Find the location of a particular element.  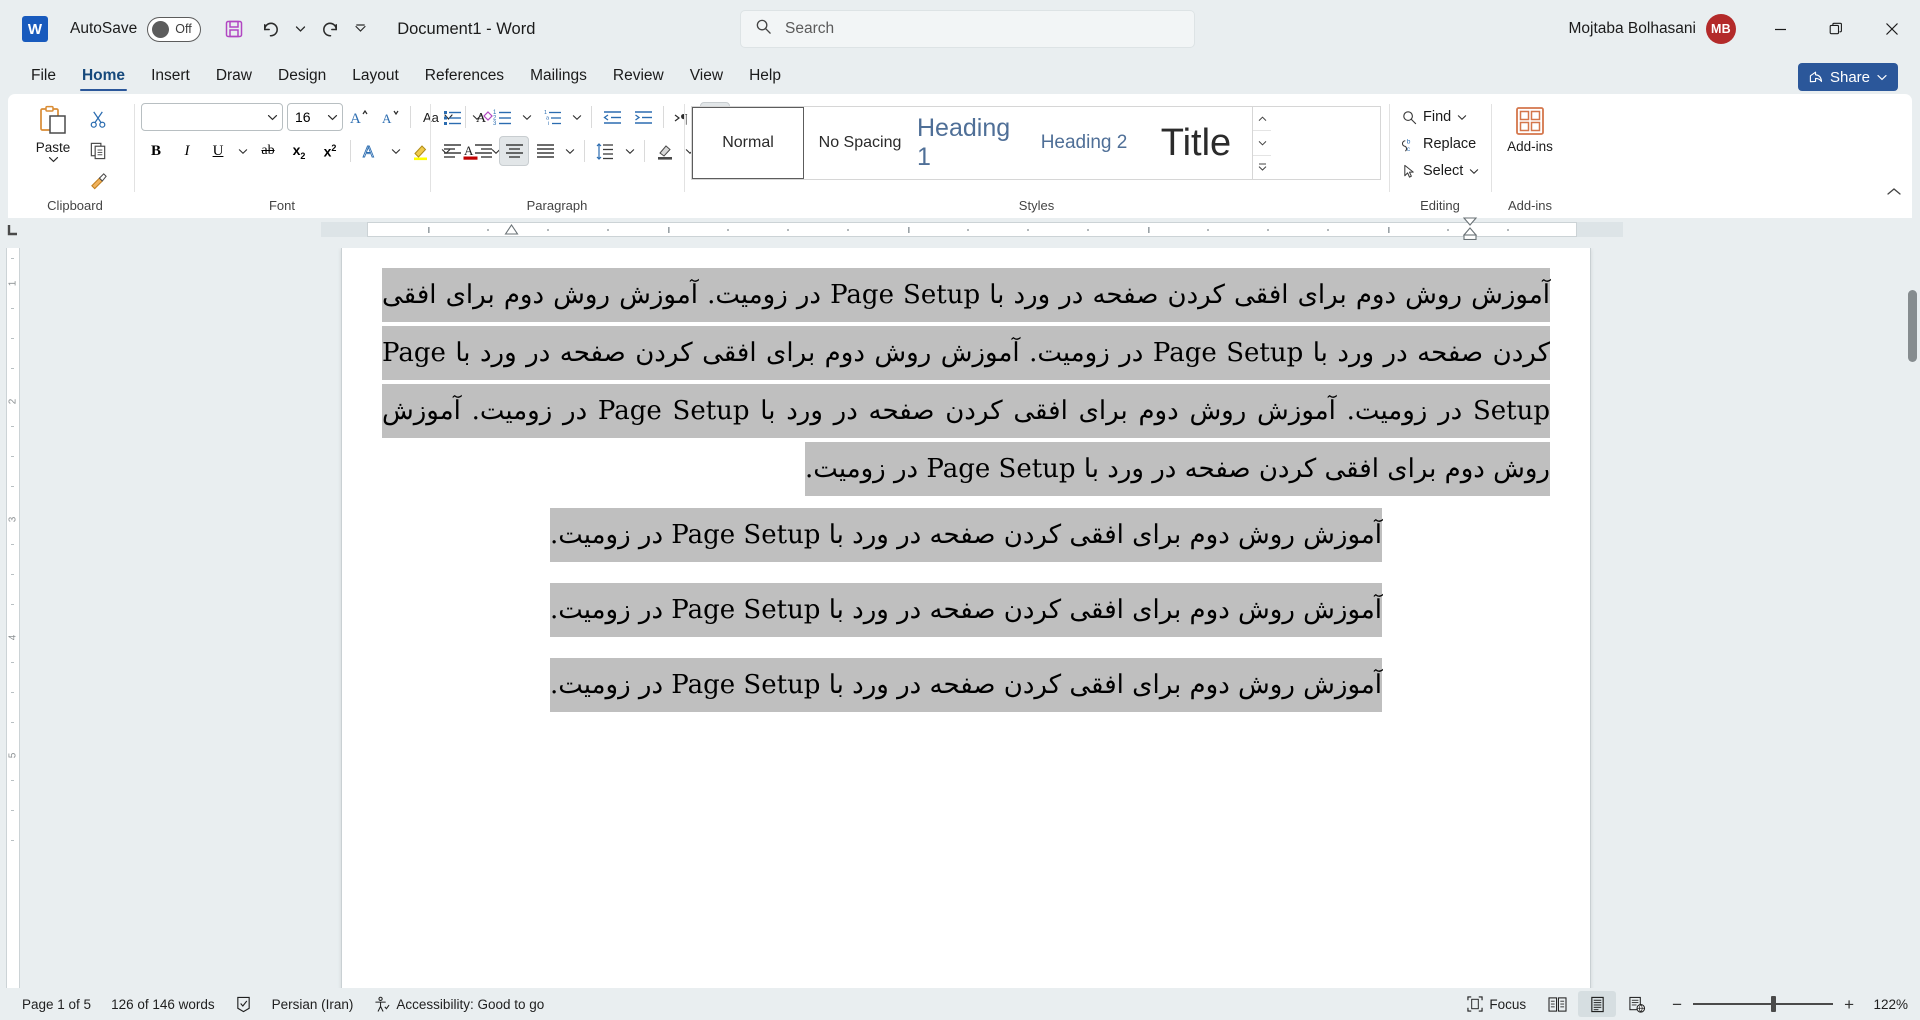

minimize-button is located at coordinates (1780, 29).